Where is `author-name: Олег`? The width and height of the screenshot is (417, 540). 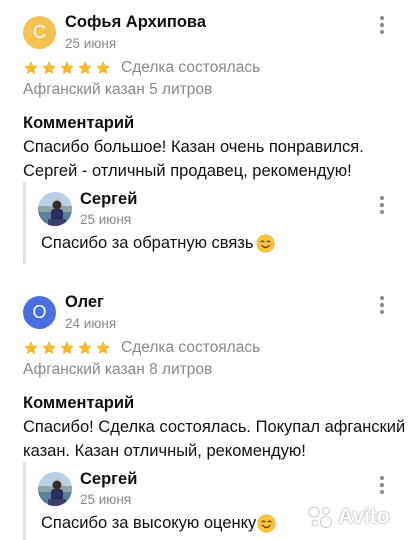 author-name: Олег is located at coordinates (84, 302).